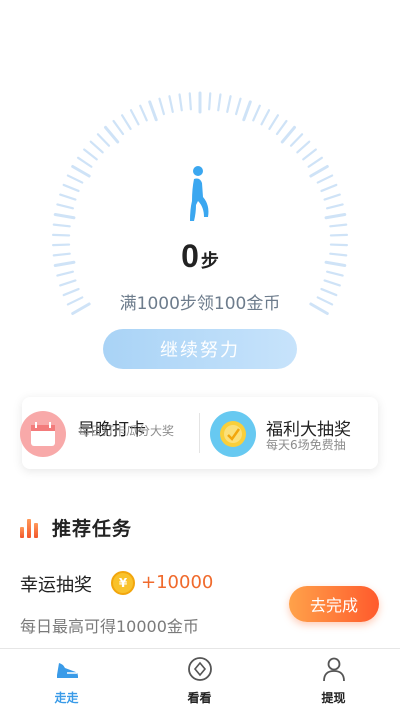 The width and height of the screenshot is (400, 711). I want to click on recommended-tasks-header: 推荐任务, so click(76, 527).